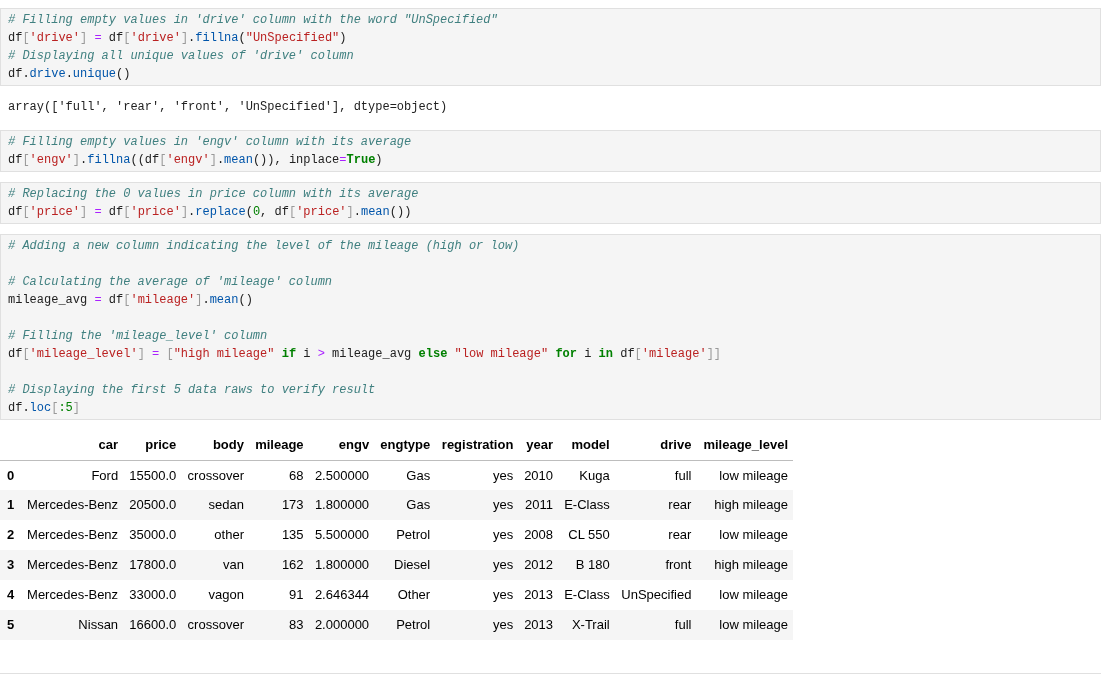 The image size is (1103, 674). What do you see at coordinates (539, 535) in the screenshot?
I see `table-cell: 2008` at bounding box center [539, 535].